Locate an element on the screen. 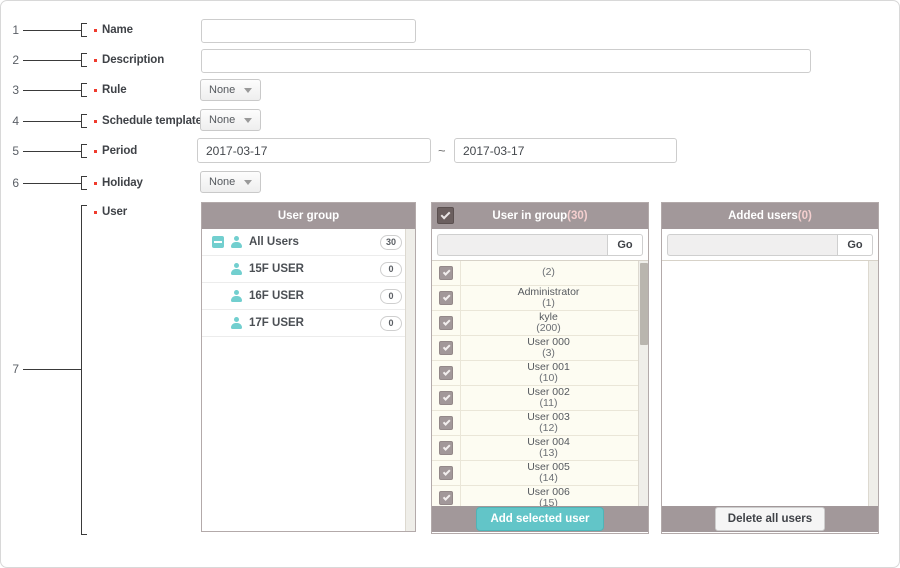 The width and height of the screenshot is (900, 568). list-item-id: (11) is located at coordinates (548, 403).